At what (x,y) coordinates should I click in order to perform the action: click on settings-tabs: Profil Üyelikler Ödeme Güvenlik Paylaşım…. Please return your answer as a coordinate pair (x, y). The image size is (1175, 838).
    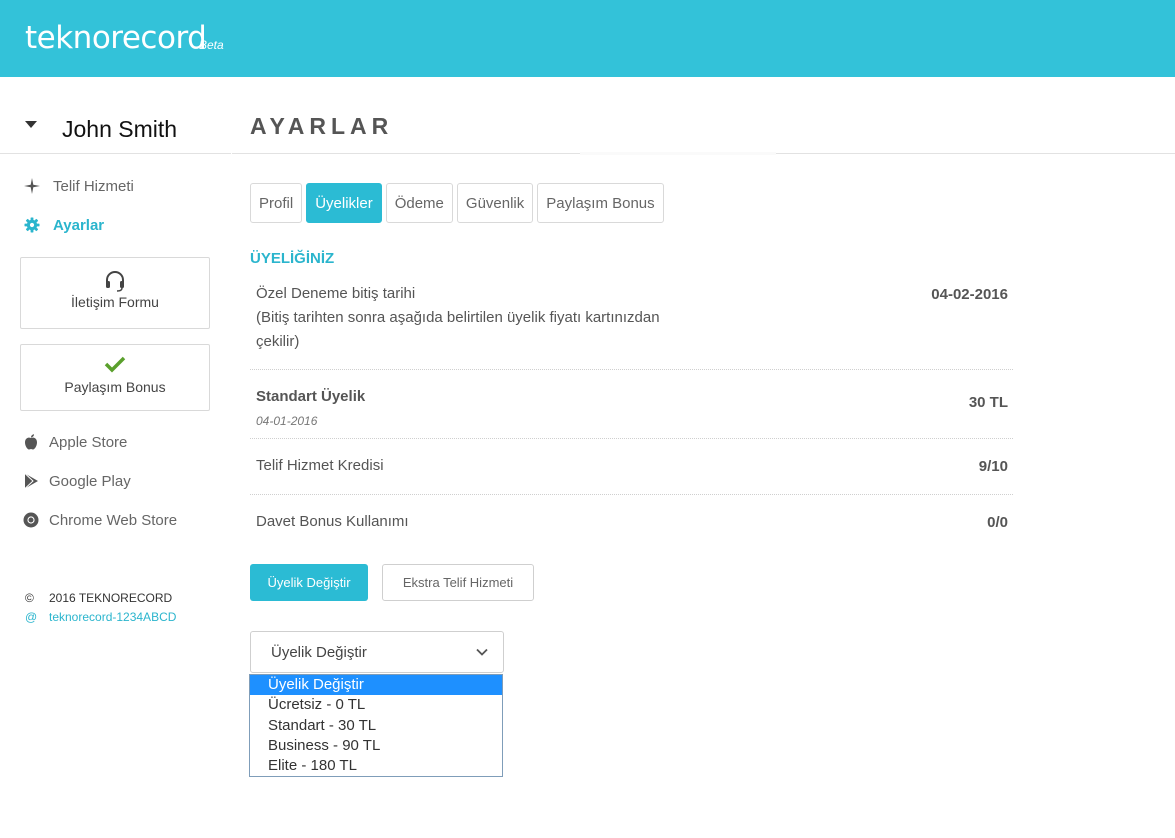
    Looking at the image, I should click on (457, 203).